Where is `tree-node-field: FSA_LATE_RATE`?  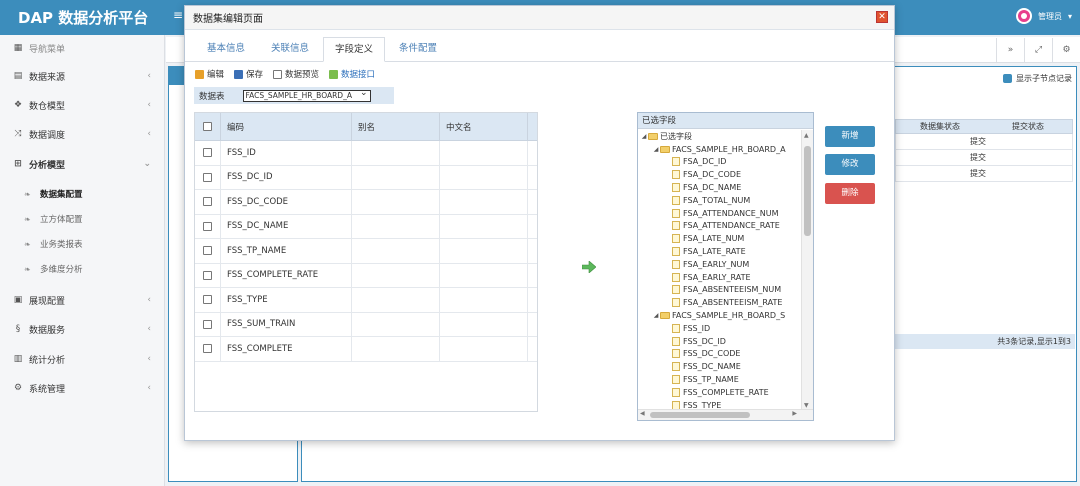
tree-node-field: FSA_LATE_RATE is located at coordinates (720, 251).